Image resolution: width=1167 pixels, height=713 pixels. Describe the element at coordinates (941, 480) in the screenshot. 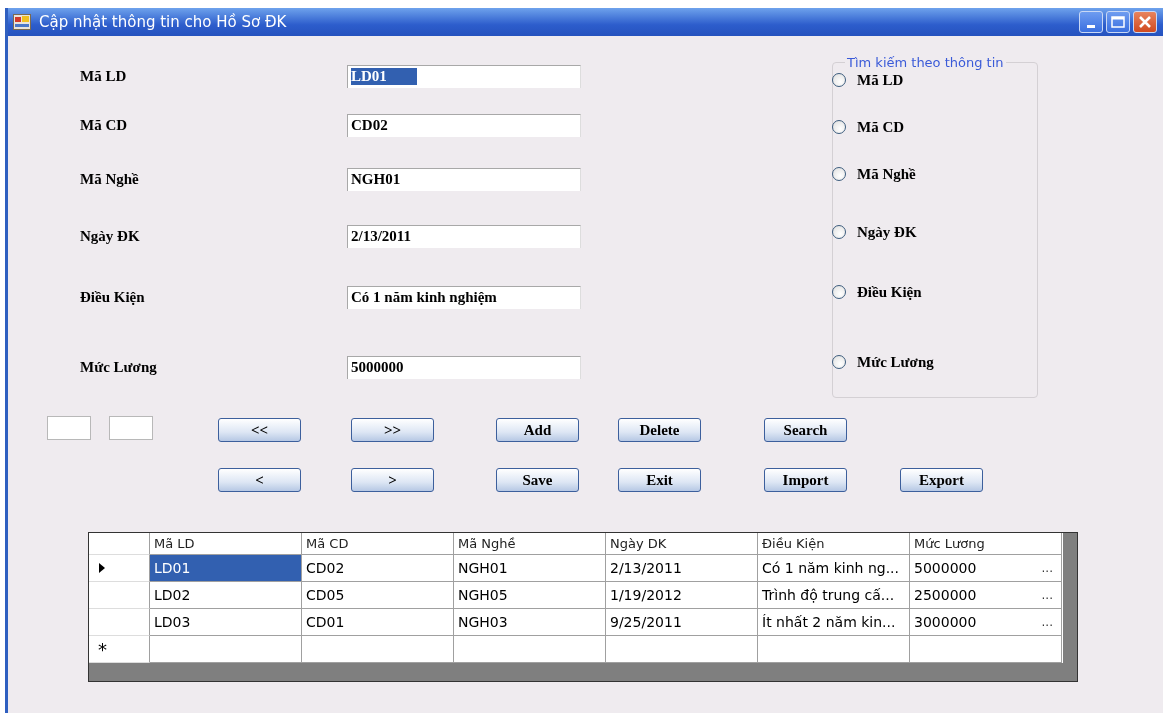

I see `action-button: Export` at that location.